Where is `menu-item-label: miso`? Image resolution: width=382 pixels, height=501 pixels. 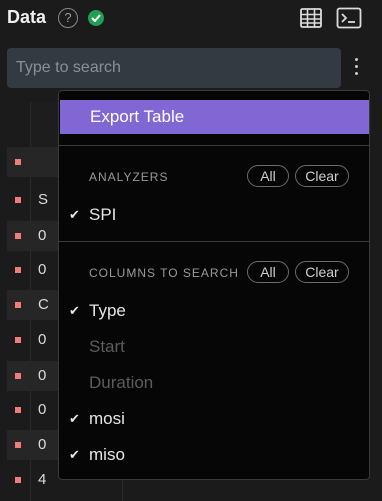 menu-item-label: miso is located at coordinates (107, 454).